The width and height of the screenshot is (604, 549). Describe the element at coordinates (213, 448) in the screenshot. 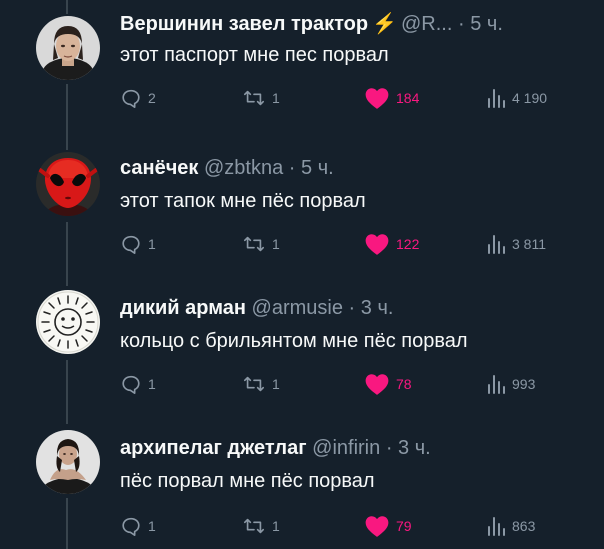

I see `author-name: архипелаг джетлаг` at that location.